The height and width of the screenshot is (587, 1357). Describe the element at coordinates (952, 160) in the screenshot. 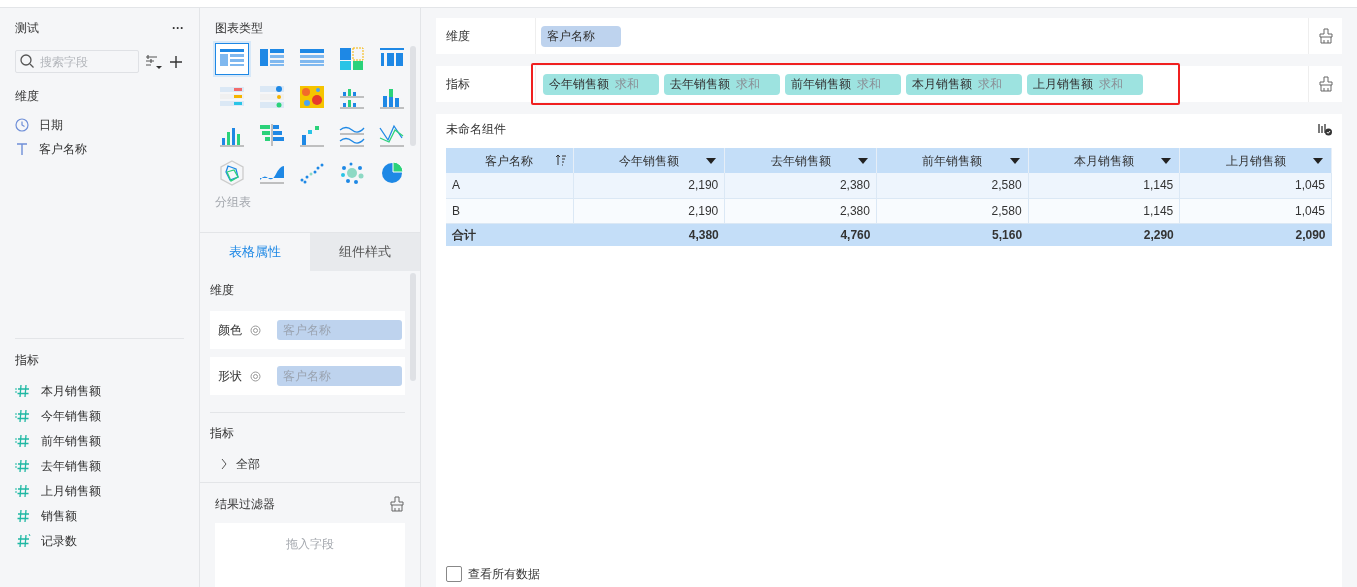

I see `header-label: 前年销售额` at that location.